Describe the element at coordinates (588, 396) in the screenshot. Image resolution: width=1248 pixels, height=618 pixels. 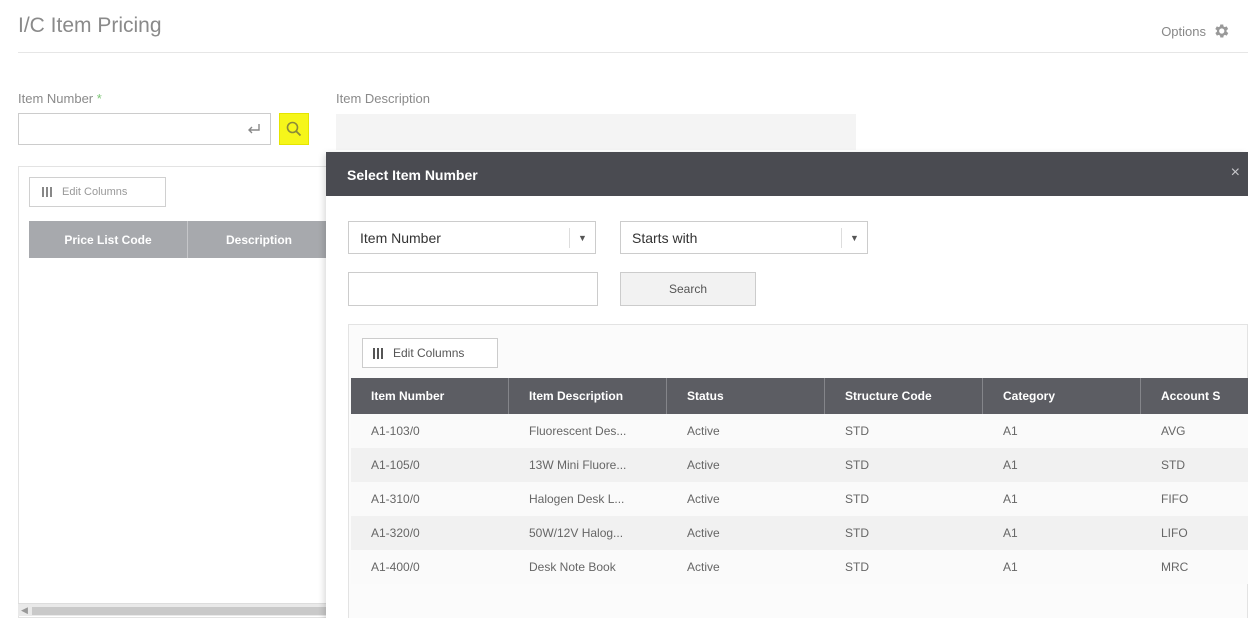
I see `column-header-item-description: Item Description` at that location.